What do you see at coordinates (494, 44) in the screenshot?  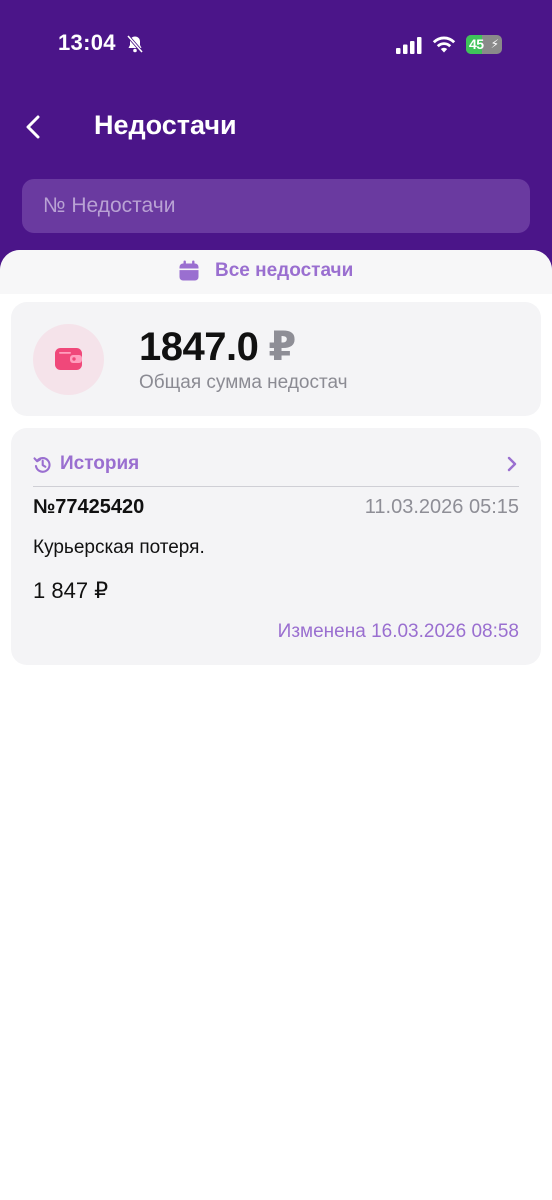 I see `bolt-icon: ⚡` at bounding box center [494, 44].